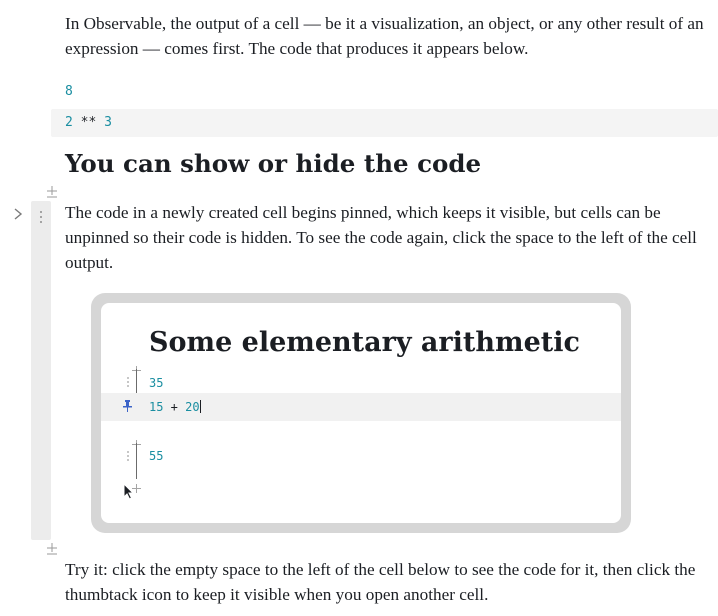  I want to click on code-number: 2, so click(69, 122).